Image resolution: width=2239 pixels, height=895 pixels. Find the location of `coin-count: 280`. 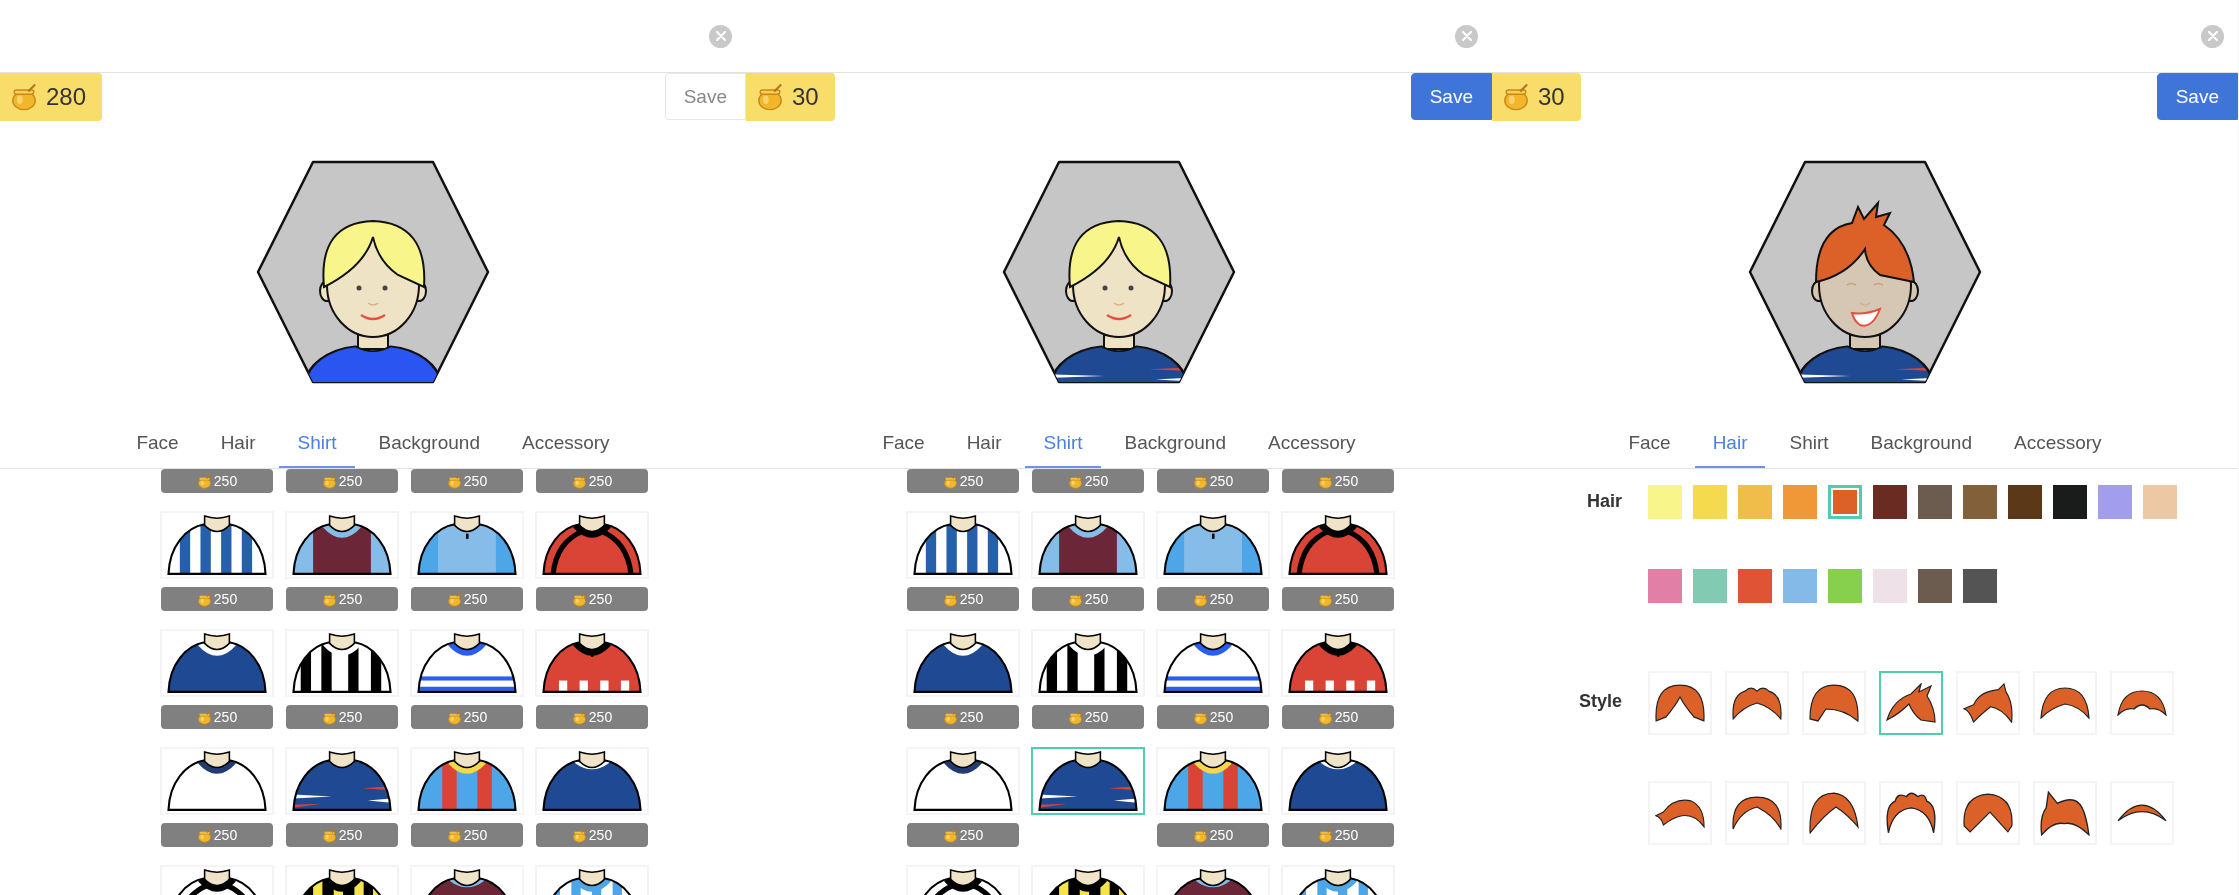

coin-count: 280 is located at coordinates (66, 97).